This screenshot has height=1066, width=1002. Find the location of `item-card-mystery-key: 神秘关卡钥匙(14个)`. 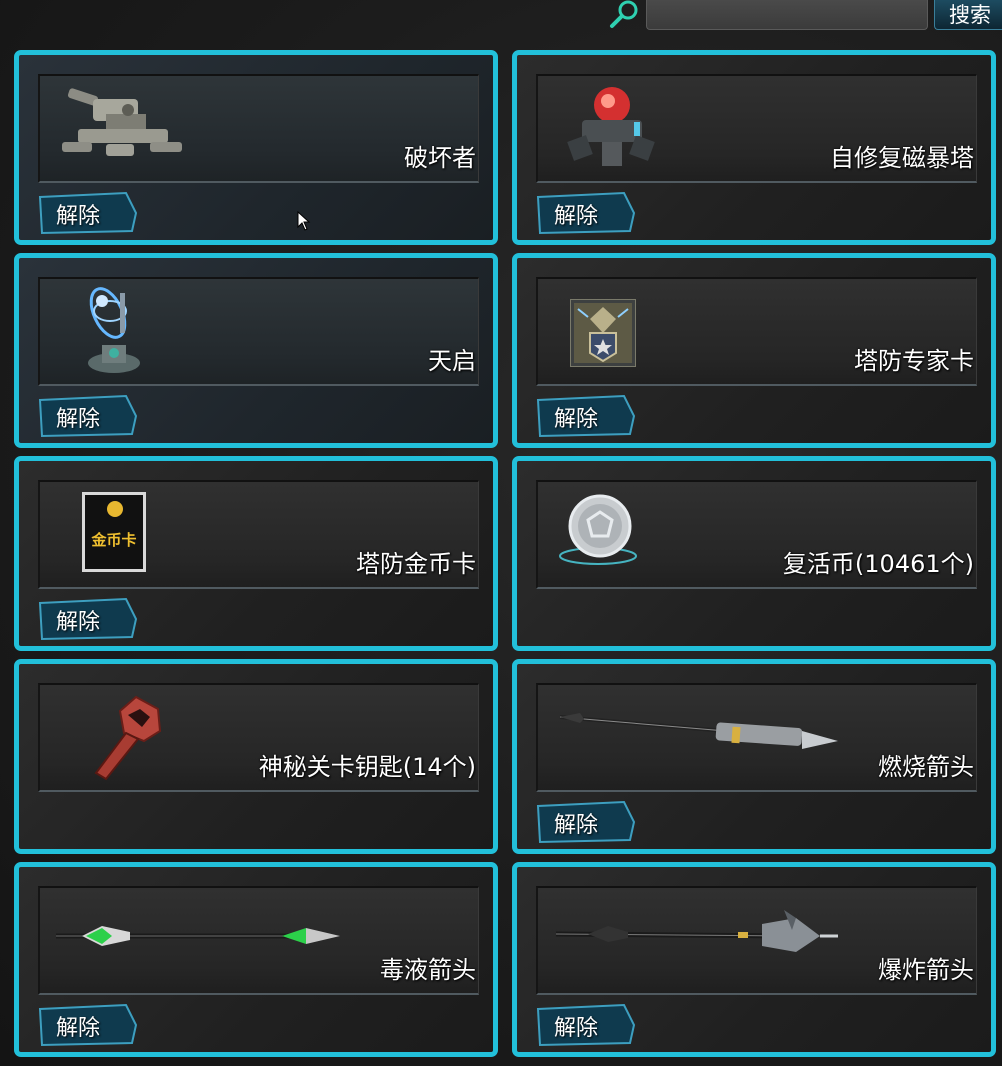

item-card-mystery-key: 神秘关卡钥匙(14个) is located at coordinates (256, 756).